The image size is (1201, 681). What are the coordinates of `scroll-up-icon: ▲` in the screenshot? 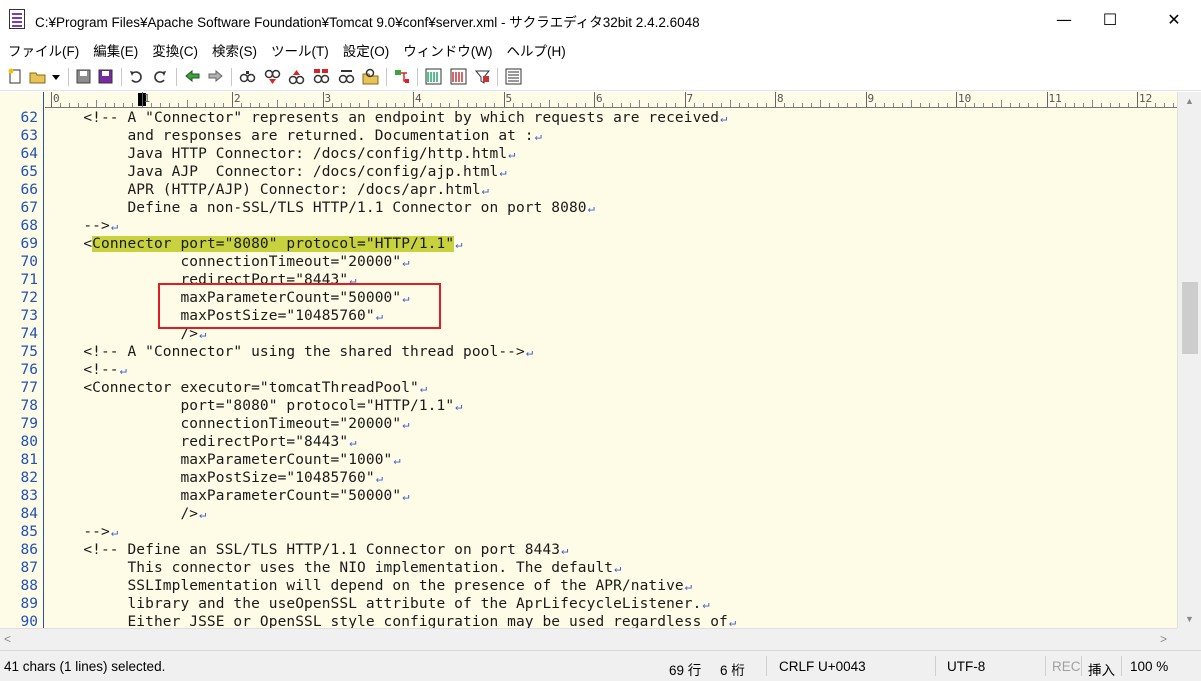 It's located at (1189, 101).